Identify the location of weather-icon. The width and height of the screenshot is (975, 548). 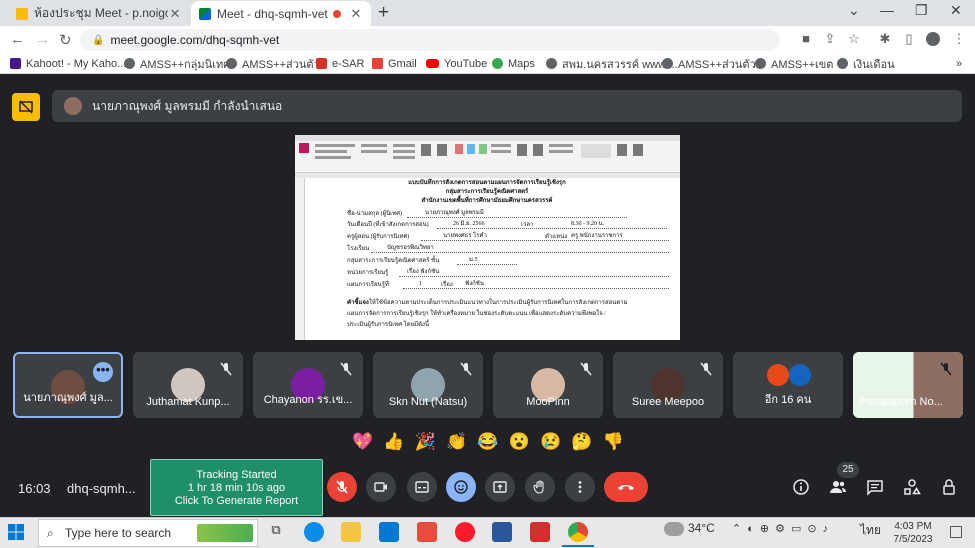
(674, 529).